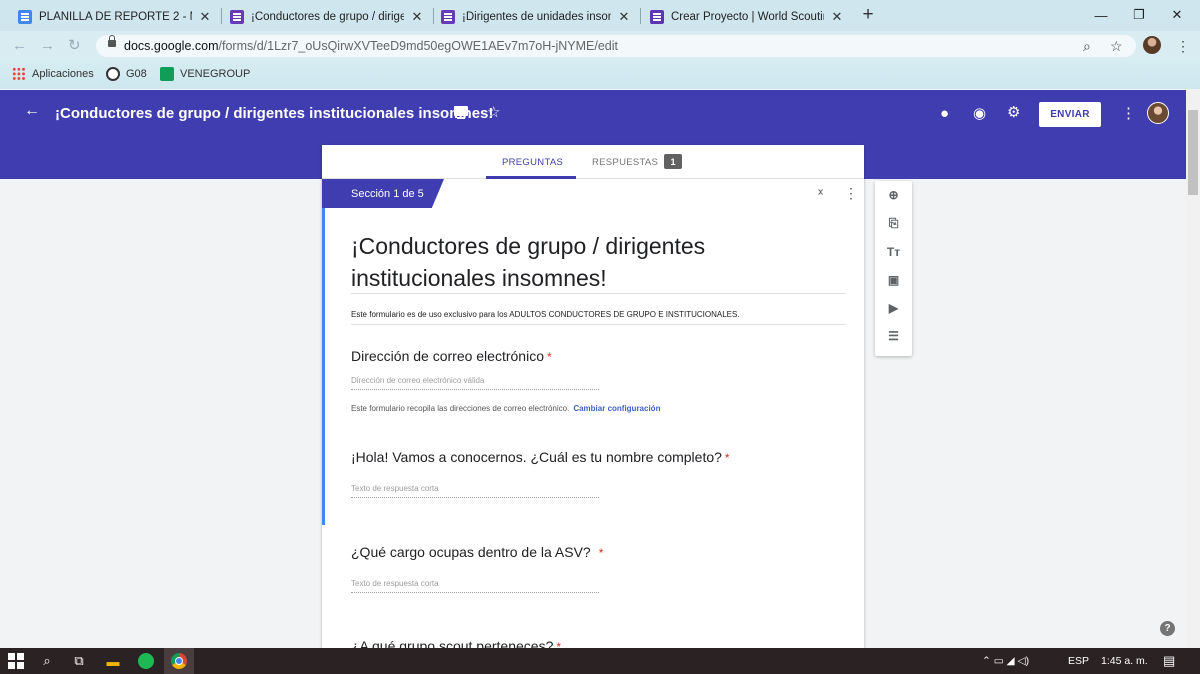 The image size is (1200, 674). Describe the element at coordinates (113, 661) in the screenshot. I see `file-explorer-icon: ▬` at that location.